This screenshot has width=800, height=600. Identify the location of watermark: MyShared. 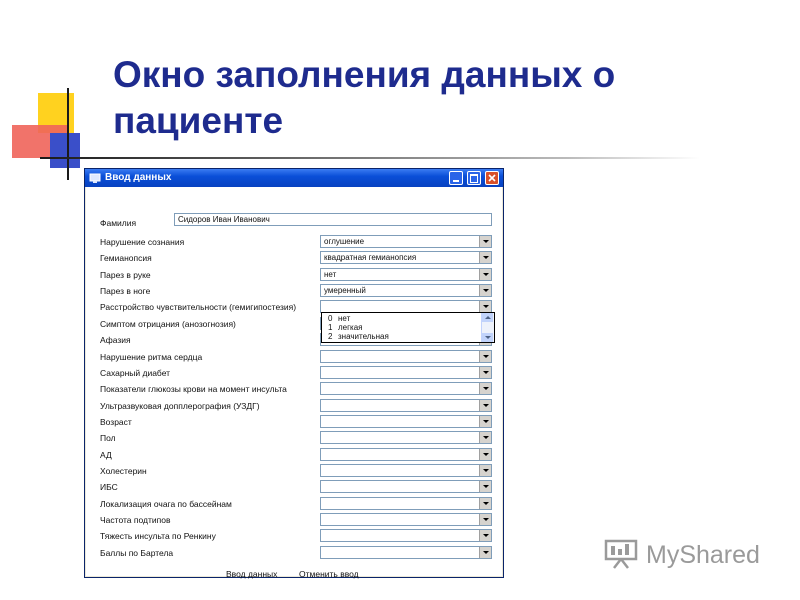
(689, 555).